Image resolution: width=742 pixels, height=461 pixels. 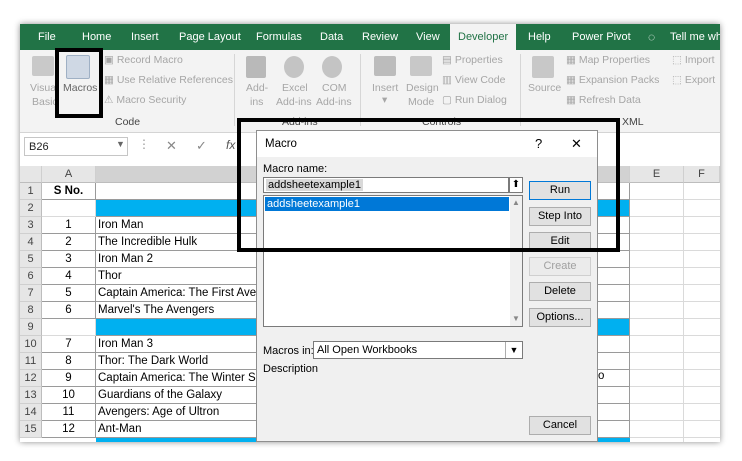 I want to click on gear-icon, so click(x=294, y=67).